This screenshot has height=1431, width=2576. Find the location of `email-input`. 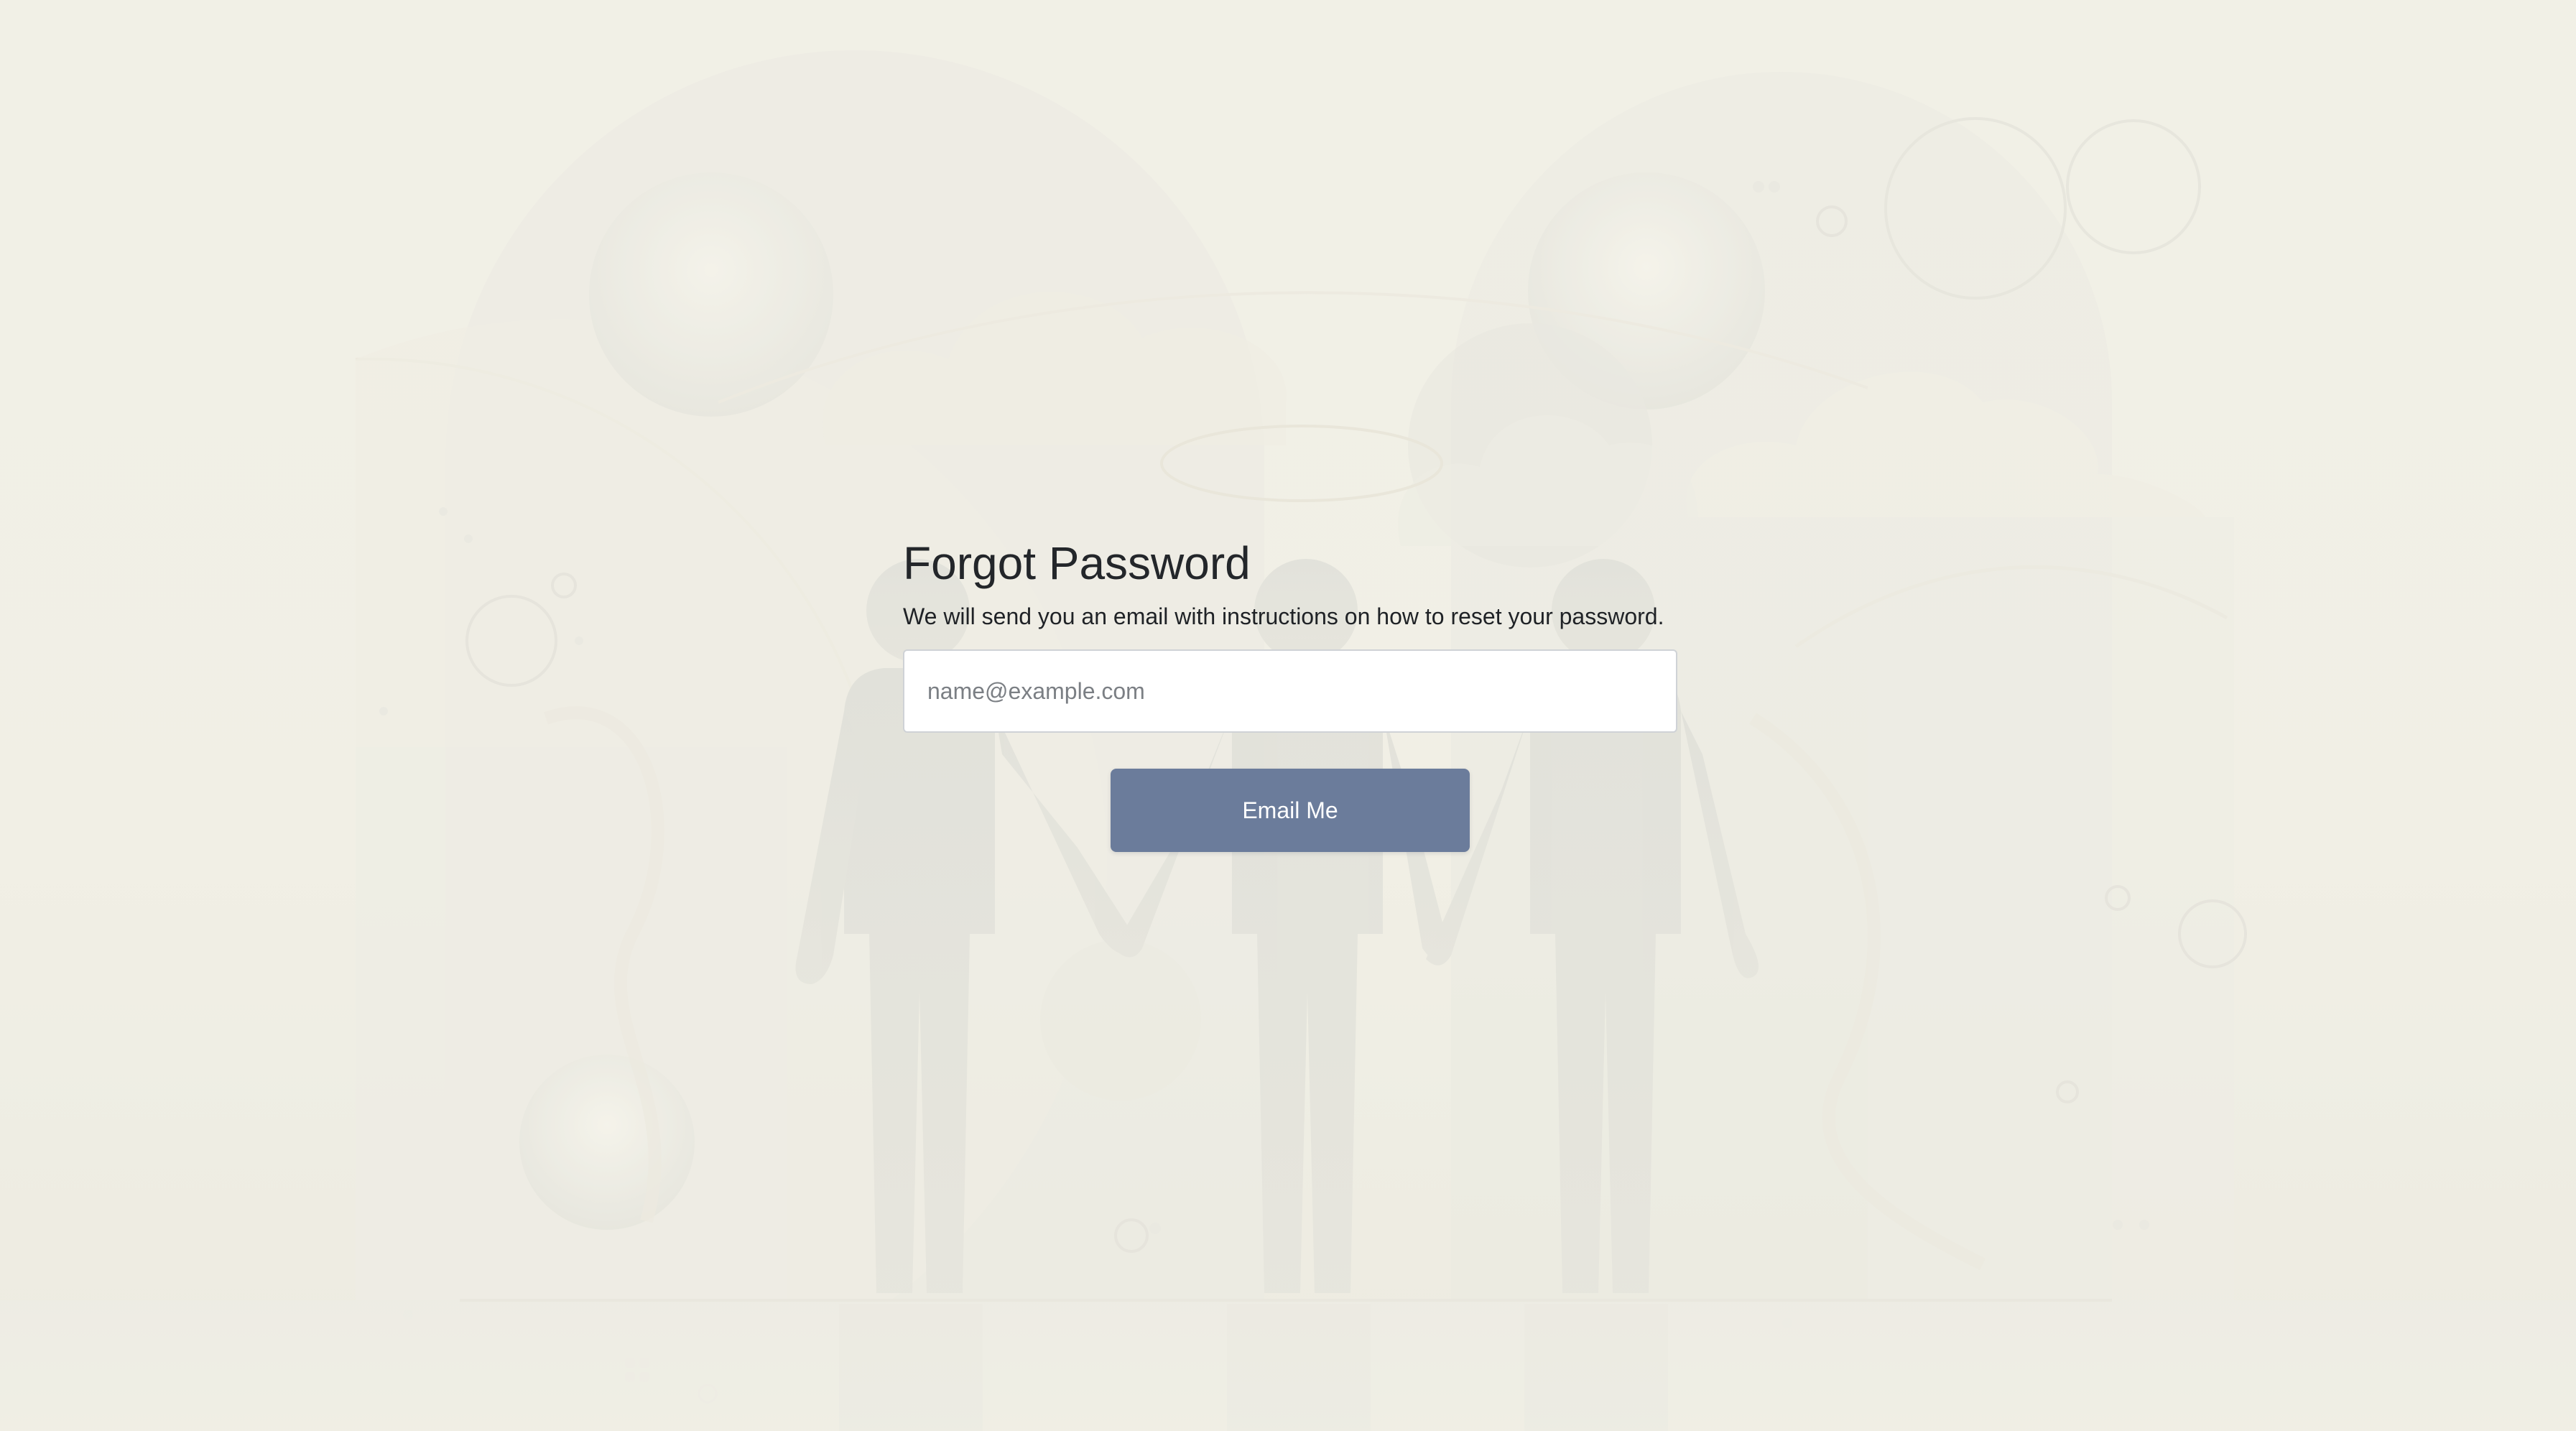

email-input is located at coordinates (1290, 691).